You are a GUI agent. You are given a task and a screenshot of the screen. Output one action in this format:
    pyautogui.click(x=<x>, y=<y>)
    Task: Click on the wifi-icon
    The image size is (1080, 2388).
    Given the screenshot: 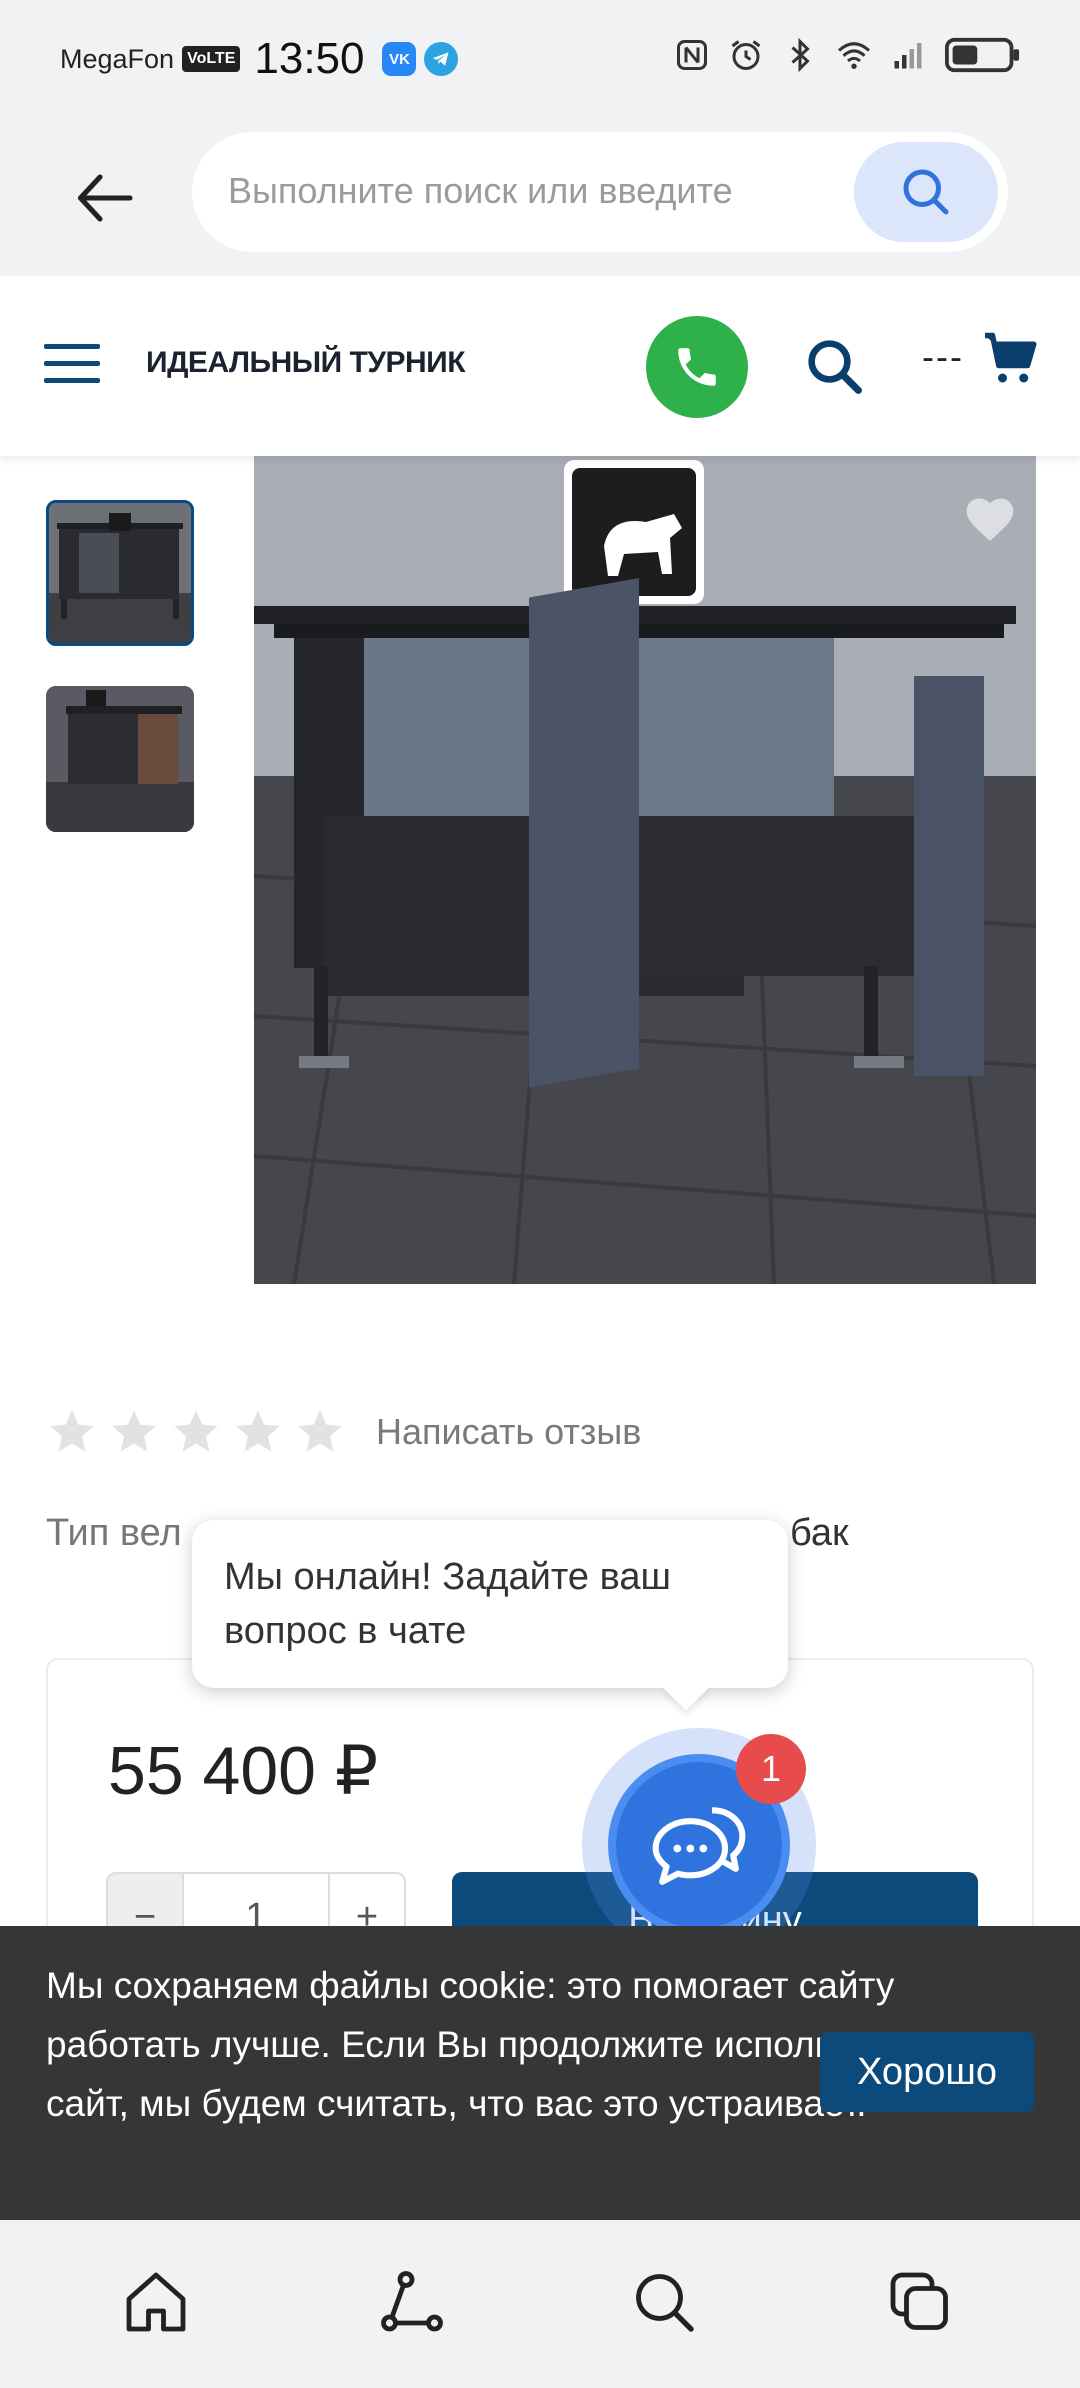 What is the action you would take?
    pyautogui.click(x=854, y=55)
    